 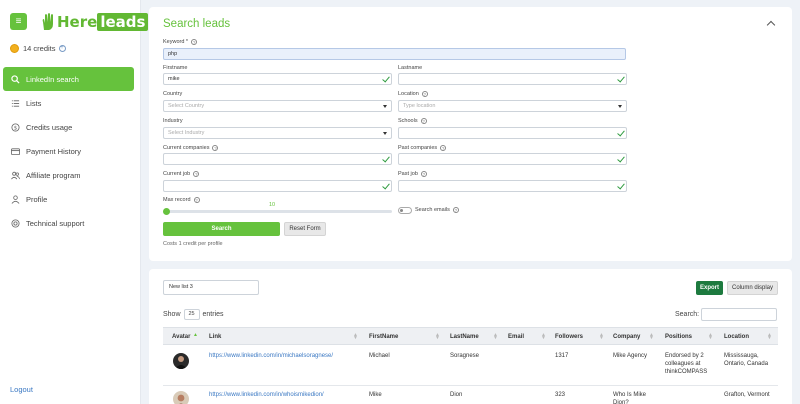 What do you see at coordinates (465, 356) in the screenshot?
I see `cell-lastname: Soragnese` at bounding box center [465, 356].